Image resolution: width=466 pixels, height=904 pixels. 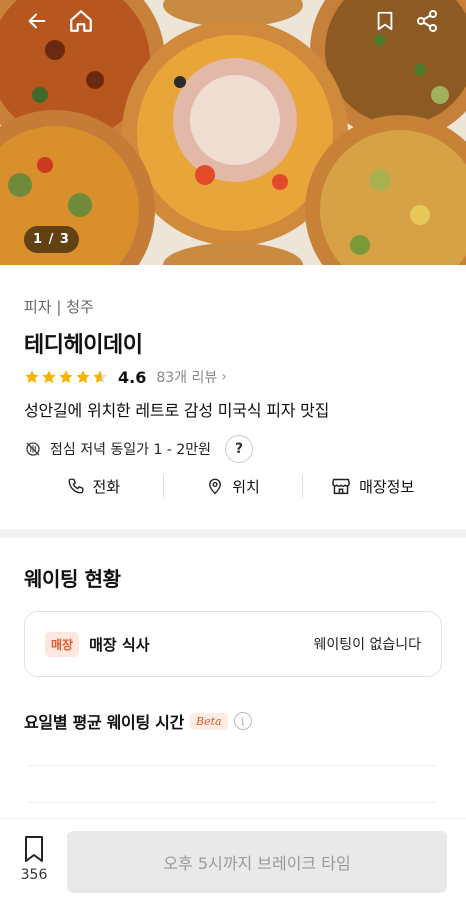 I want to click on waiting-card: 매장 매장 식사 웨이팅이 없습니다, so click(x=233, y=644).